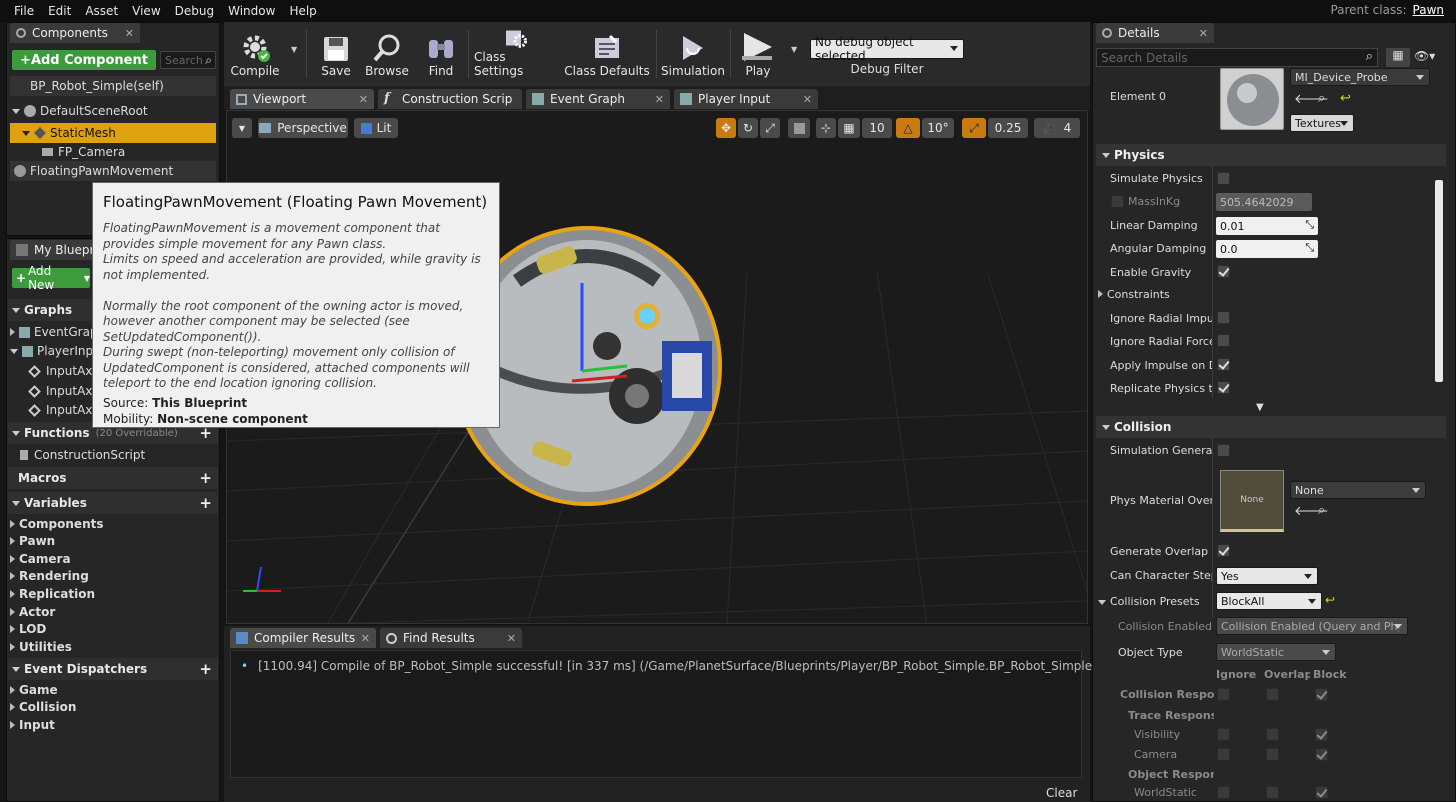 This screenshot has width=1456, height=802. What do you see at coordinates (770, 128) in the screenshot?
I see `scale-mode-button: ⤢` at bounding box center [770, 128].